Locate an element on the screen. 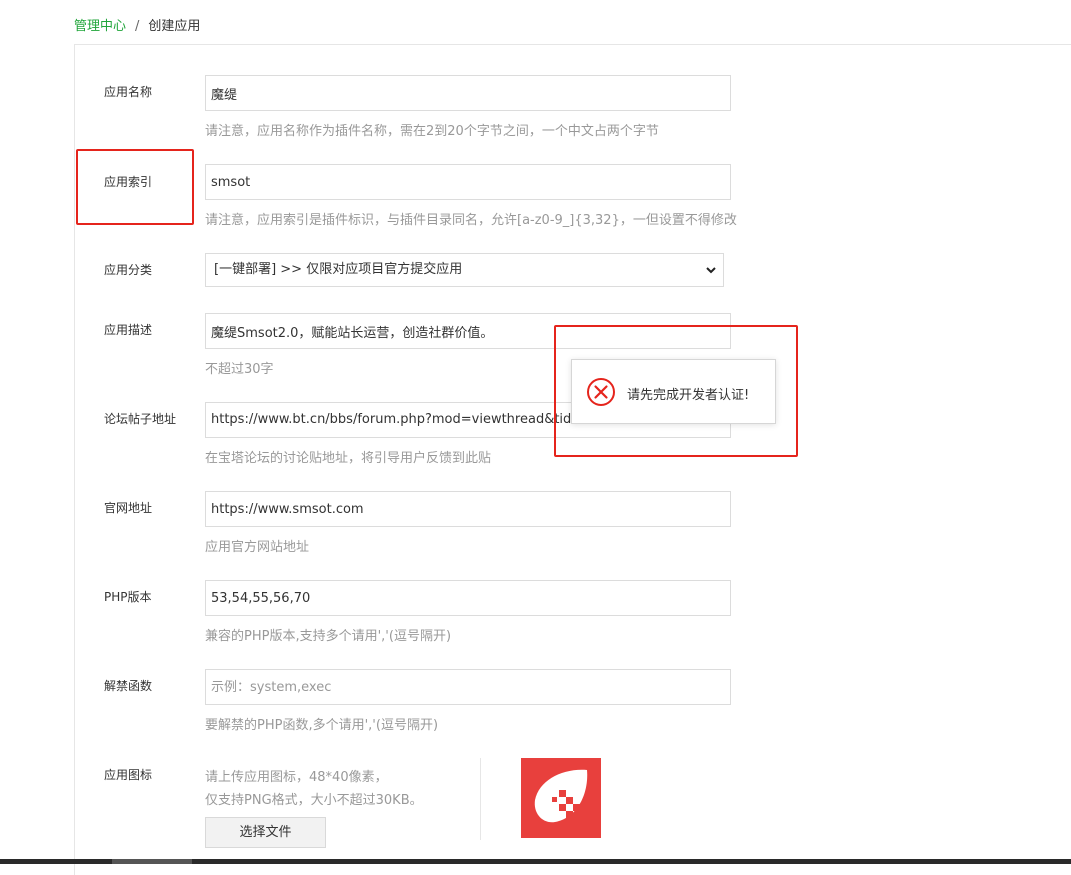 The image size is (1071, 875). scrollbar-thumb is located at coordinates (152, 861).